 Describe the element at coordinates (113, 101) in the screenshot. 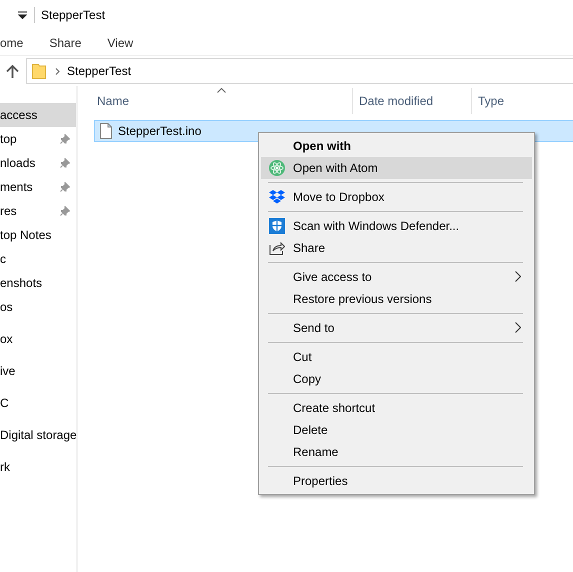

I see `column-header: Name` at that location.